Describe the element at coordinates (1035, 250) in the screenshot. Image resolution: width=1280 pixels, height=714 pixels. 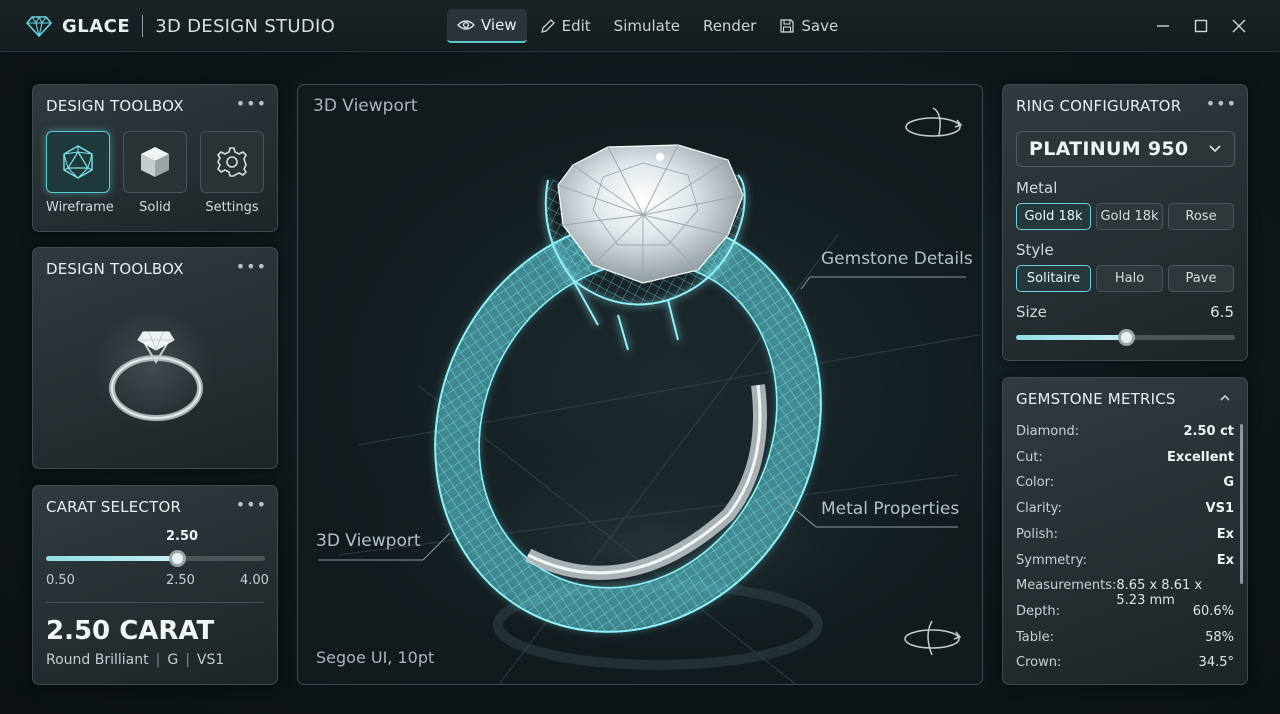
I see `style-label: Style` at that location.